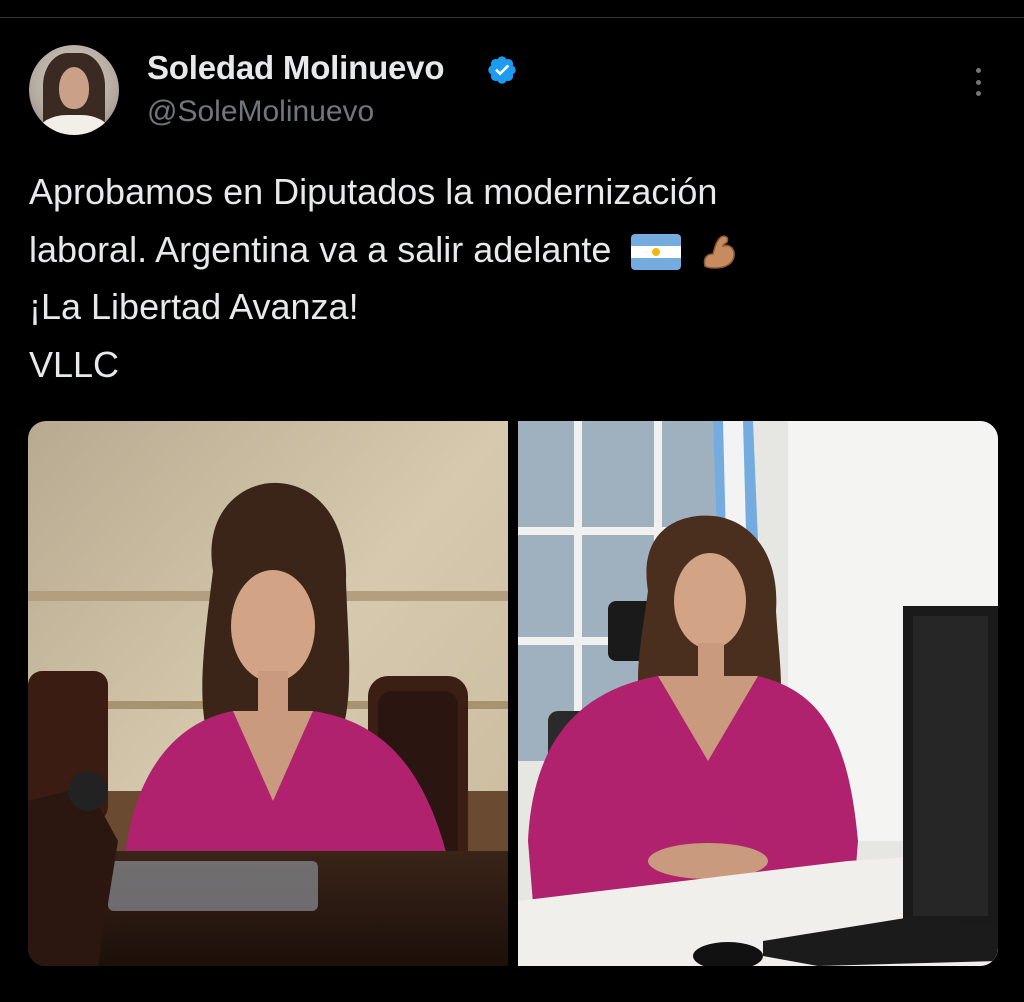  I want to click on tweet-line: ¡La Libertad Avanza!, so click(194, 306).